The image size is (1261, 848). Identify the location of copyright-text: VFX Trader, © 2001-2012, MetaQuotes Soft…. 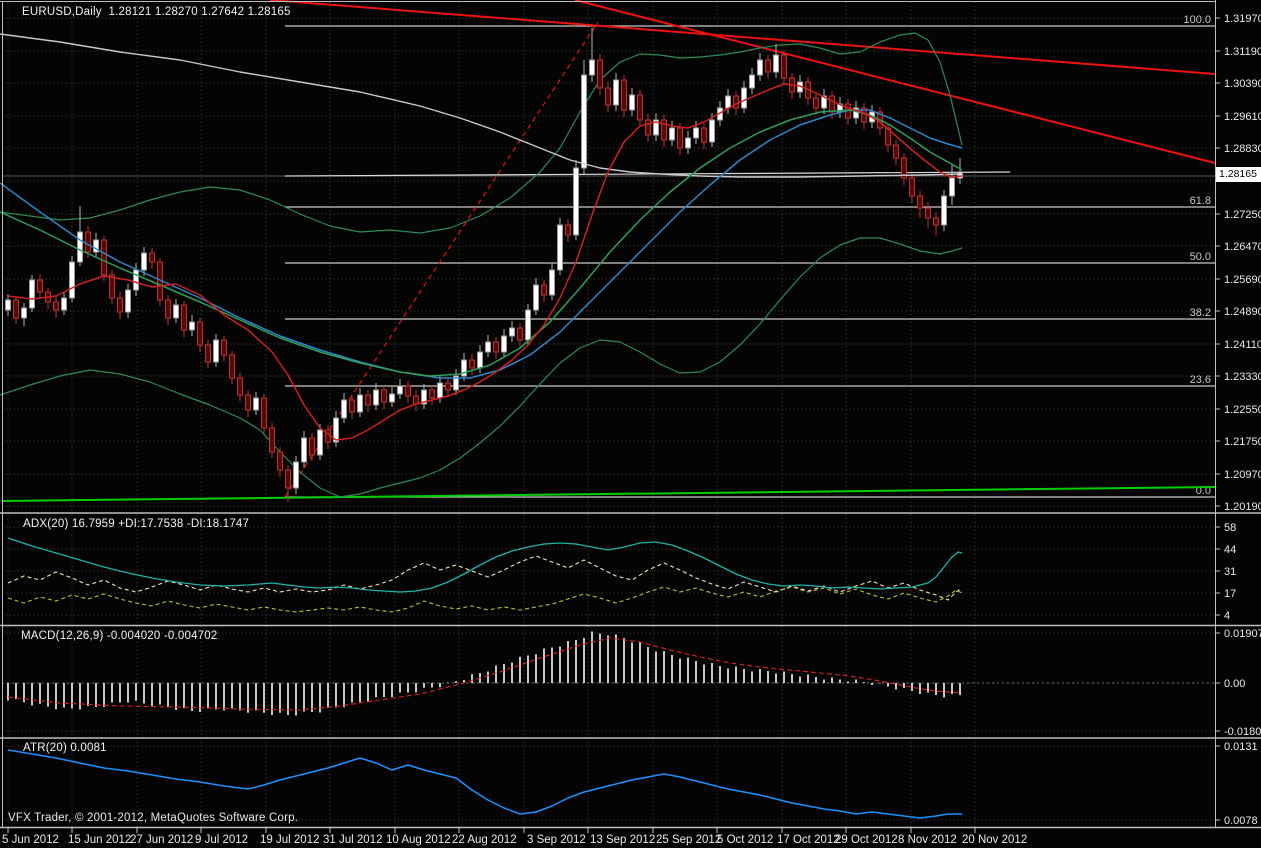
(153, 818).